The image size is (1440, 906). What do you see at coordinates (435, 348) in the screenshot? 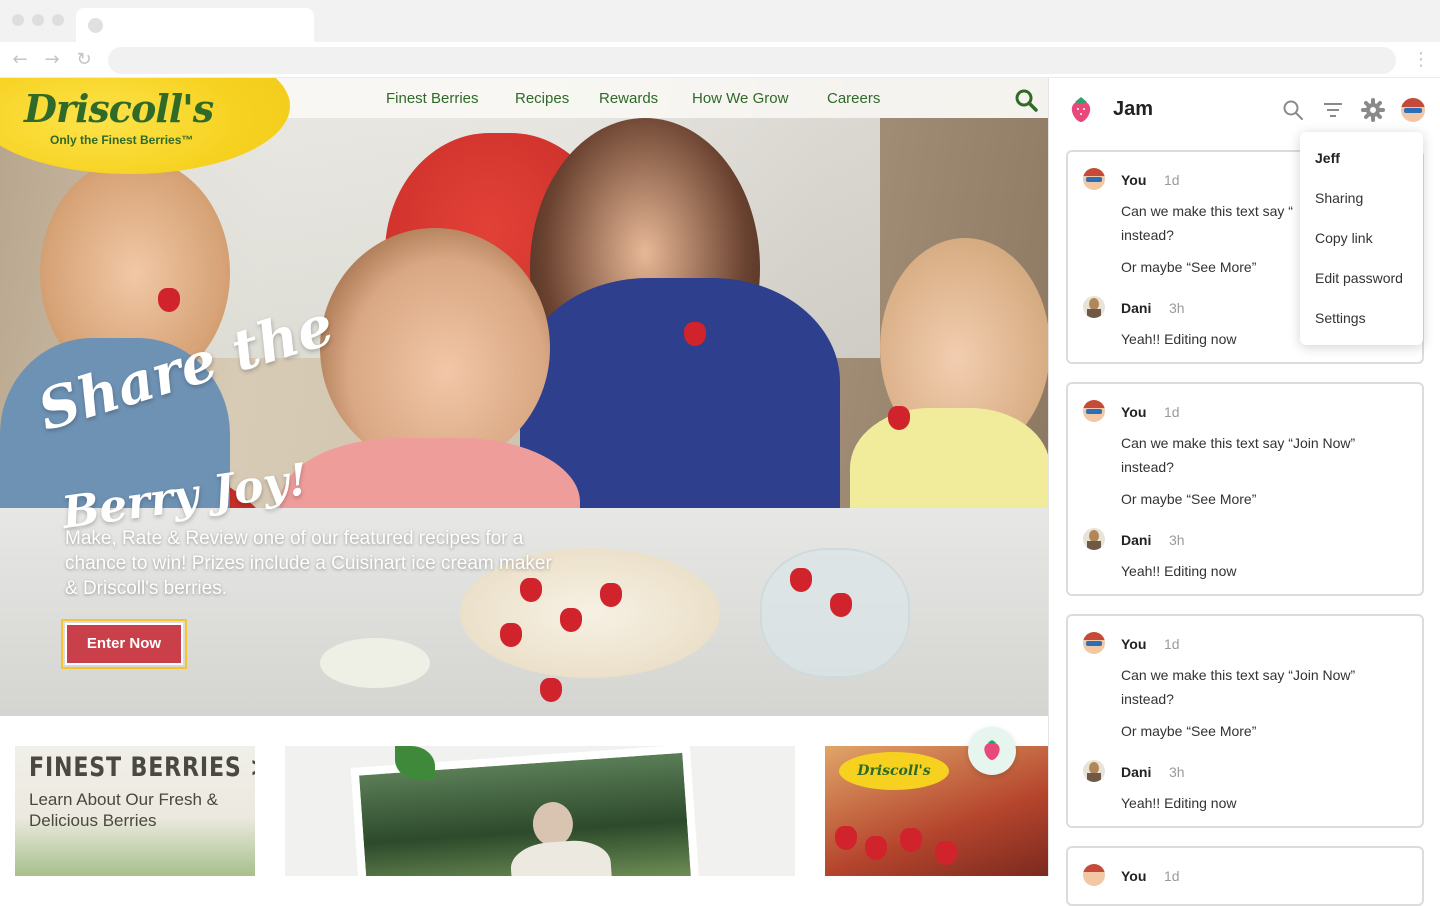
I see `girl-face` at bounding box center [435, 348].